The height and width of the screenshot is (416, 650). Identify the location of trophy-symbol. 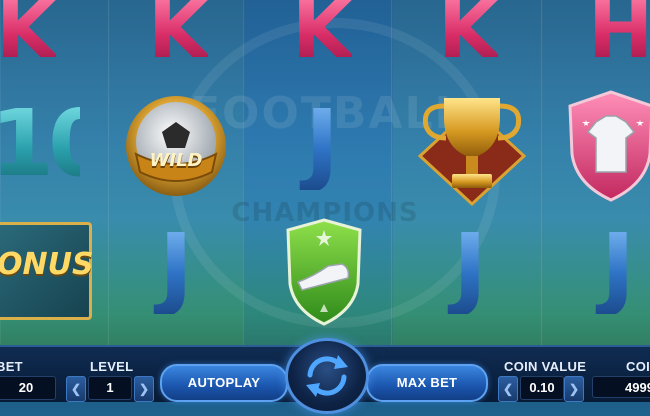
(472, 152).